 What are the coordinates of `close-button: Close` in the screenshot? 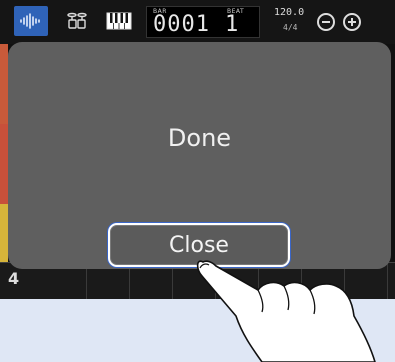 It's located at (199, 245).